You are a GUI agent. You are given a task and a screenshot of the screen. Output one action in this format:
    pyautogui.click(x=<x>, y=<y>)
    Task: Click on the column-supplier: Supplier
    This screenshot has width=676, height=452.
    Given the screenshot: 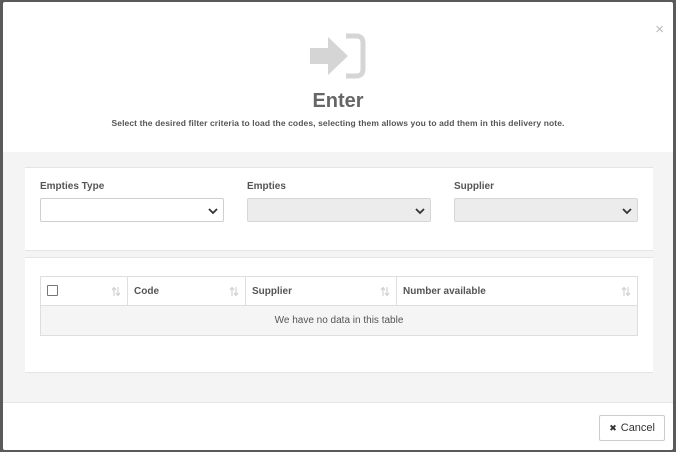 What is the action you would take?
    pyautogui.click(x=321, y=291)
    